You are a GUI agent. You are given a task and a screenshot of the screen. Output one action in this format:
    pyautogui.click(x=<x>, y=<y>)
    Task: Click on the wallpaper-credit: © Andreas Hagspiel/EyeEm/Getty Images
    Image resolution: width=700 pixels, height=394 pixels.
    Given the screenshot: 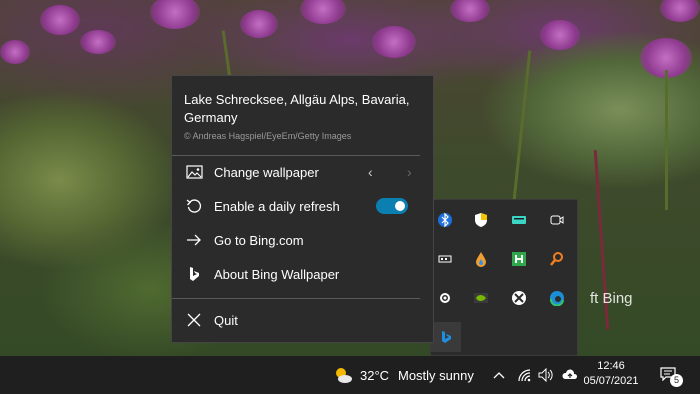 What is the action you would take?
    pyautogui.click(x=268, y=136)
    